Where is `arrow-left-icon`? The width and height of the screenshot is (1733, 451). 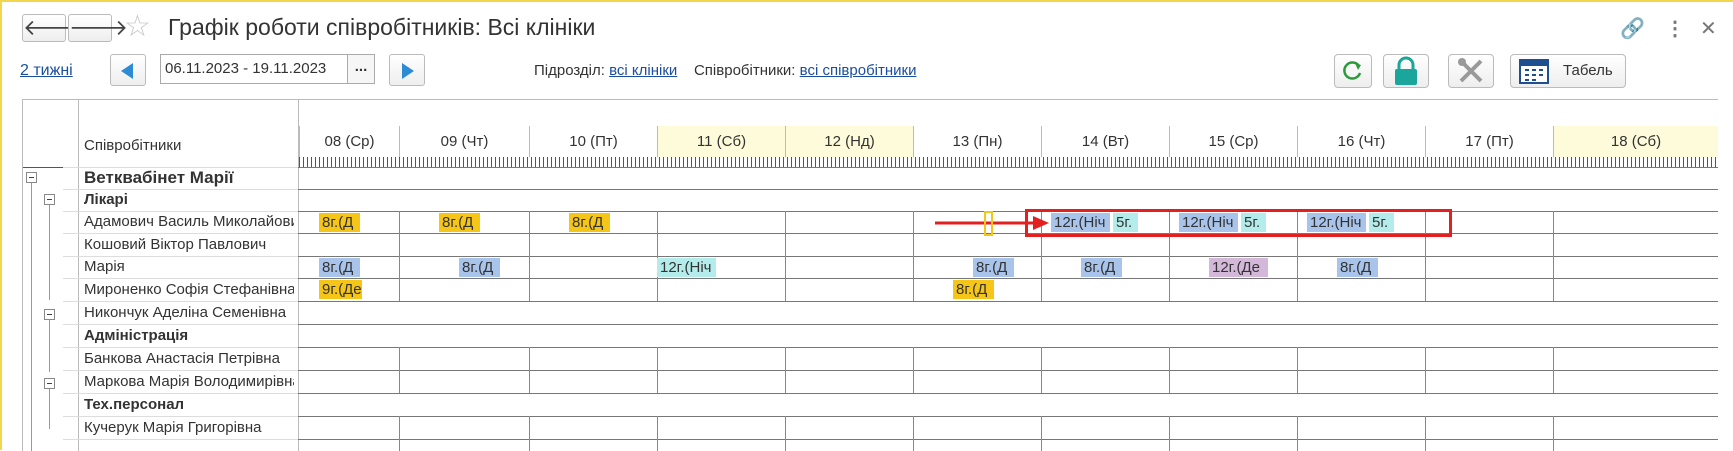 arrow-left-icon is located at coordinates (127, 71).